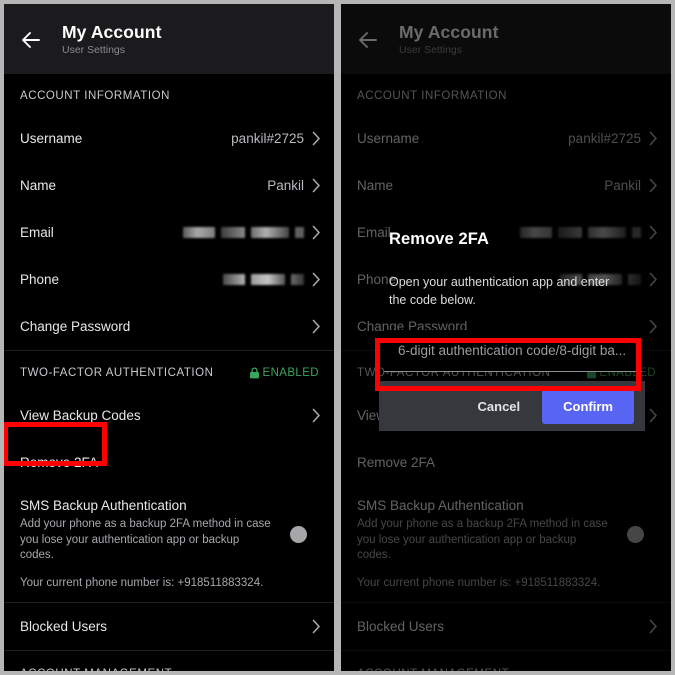 The height and width of the screenshot is (675, 675). Describe the element at coordinates (75, 326) in the screenshot. I see `row-label: Change Password` at that location.